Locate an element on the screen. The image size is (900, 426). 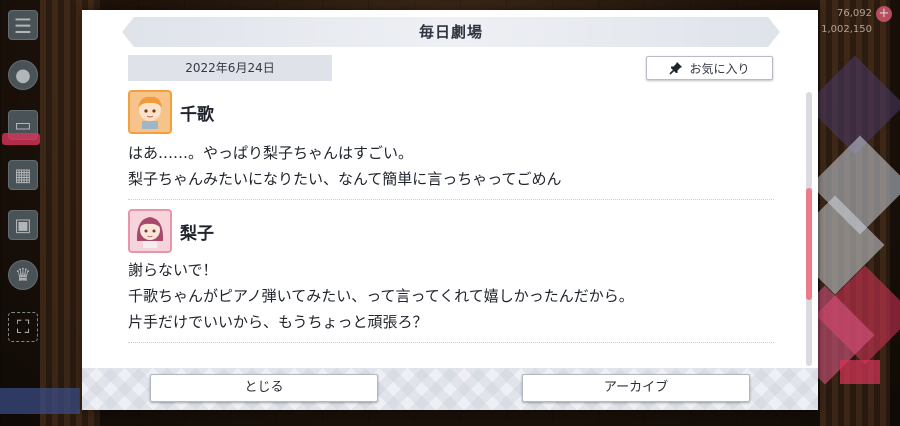
speaker-name: 千歌 is located at coordinates (197, 114).